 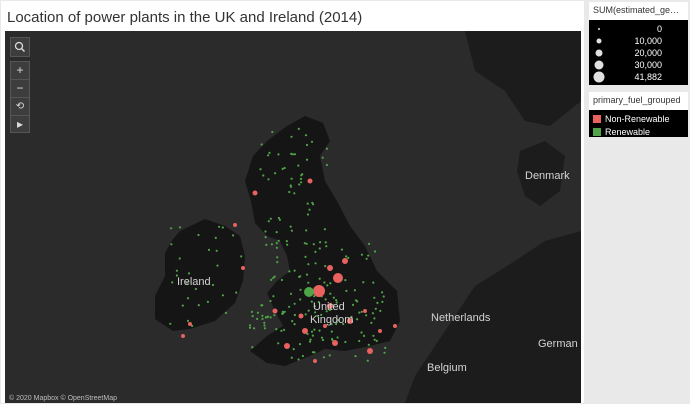 I want to click on size-legend-row: 30,000, so click(x=638, y=65).